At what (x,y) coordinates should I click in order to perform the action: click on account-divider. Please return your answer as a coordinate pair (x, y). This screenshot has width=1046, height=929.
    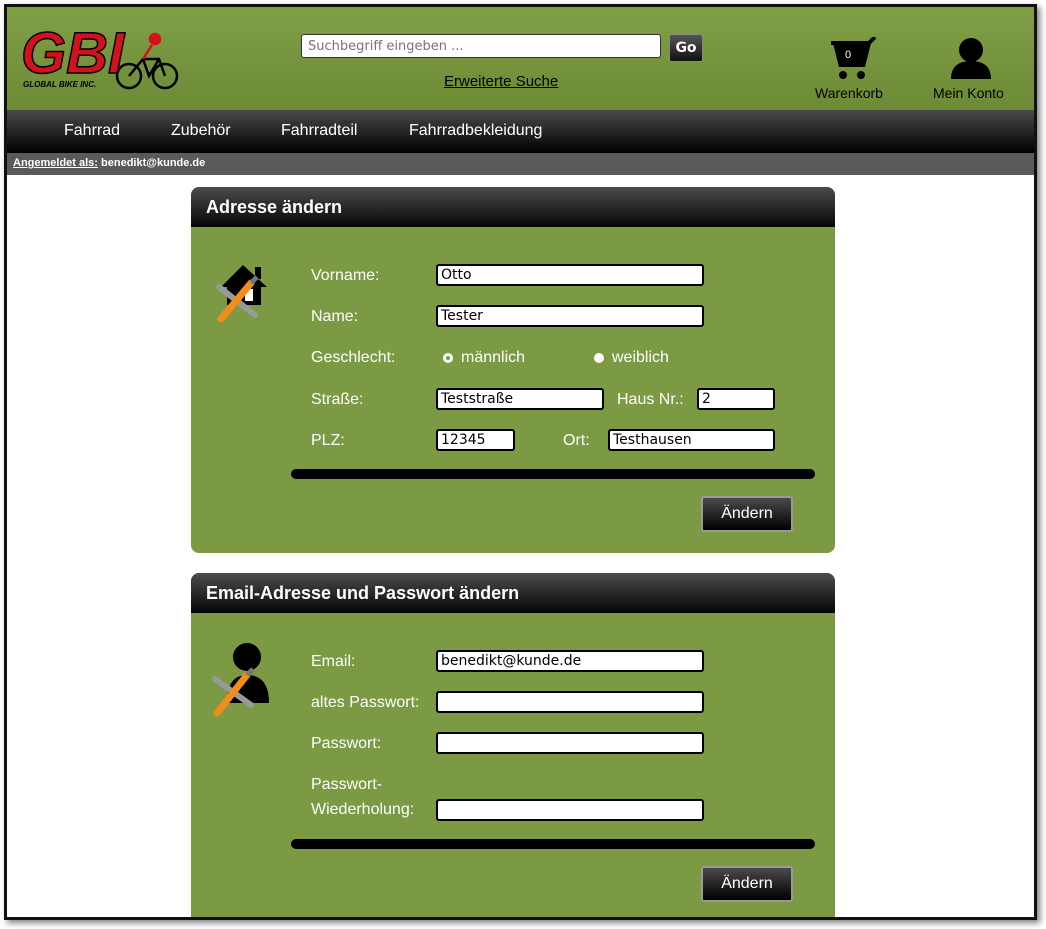
    Looking at the image, I should click on (553, 844).